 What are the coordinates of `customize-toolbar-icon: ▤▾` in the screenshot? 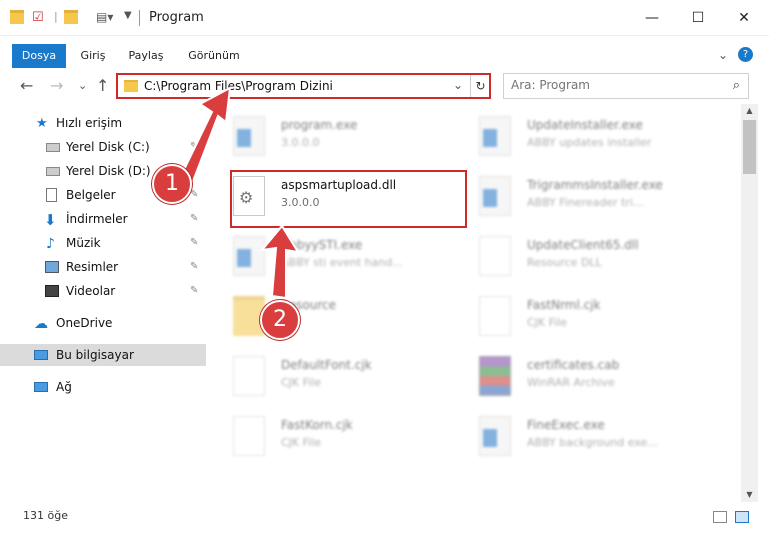 It's located at (104, 19).